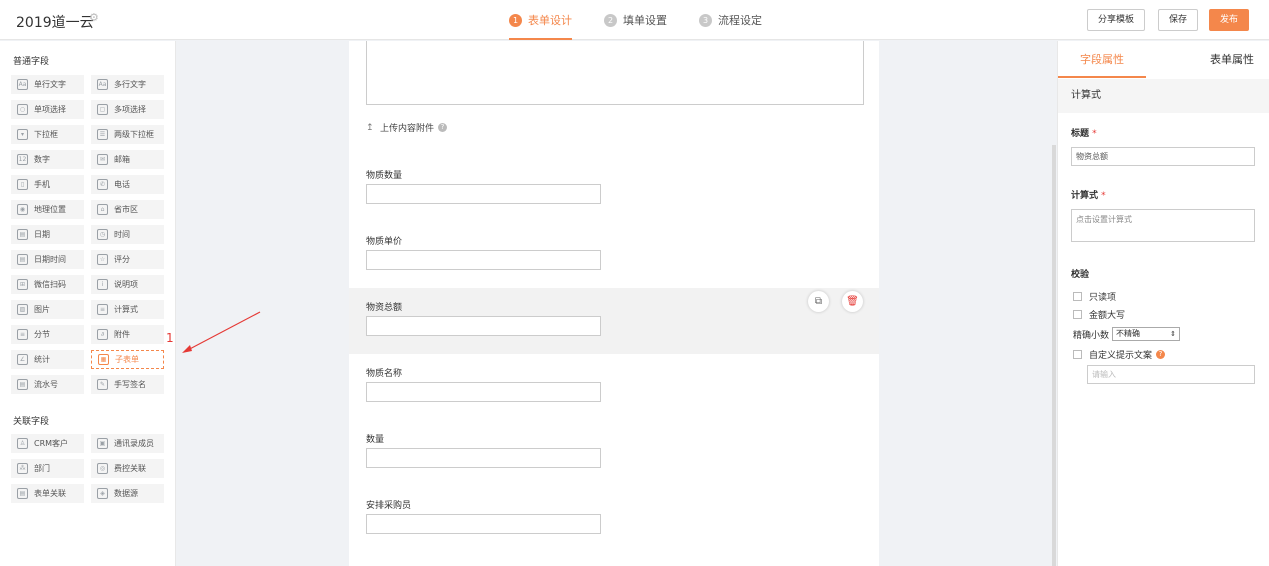  Describe the element at coordinates (102, 493) in the screenshot. I see `field-type-icon: ◈` at that location.